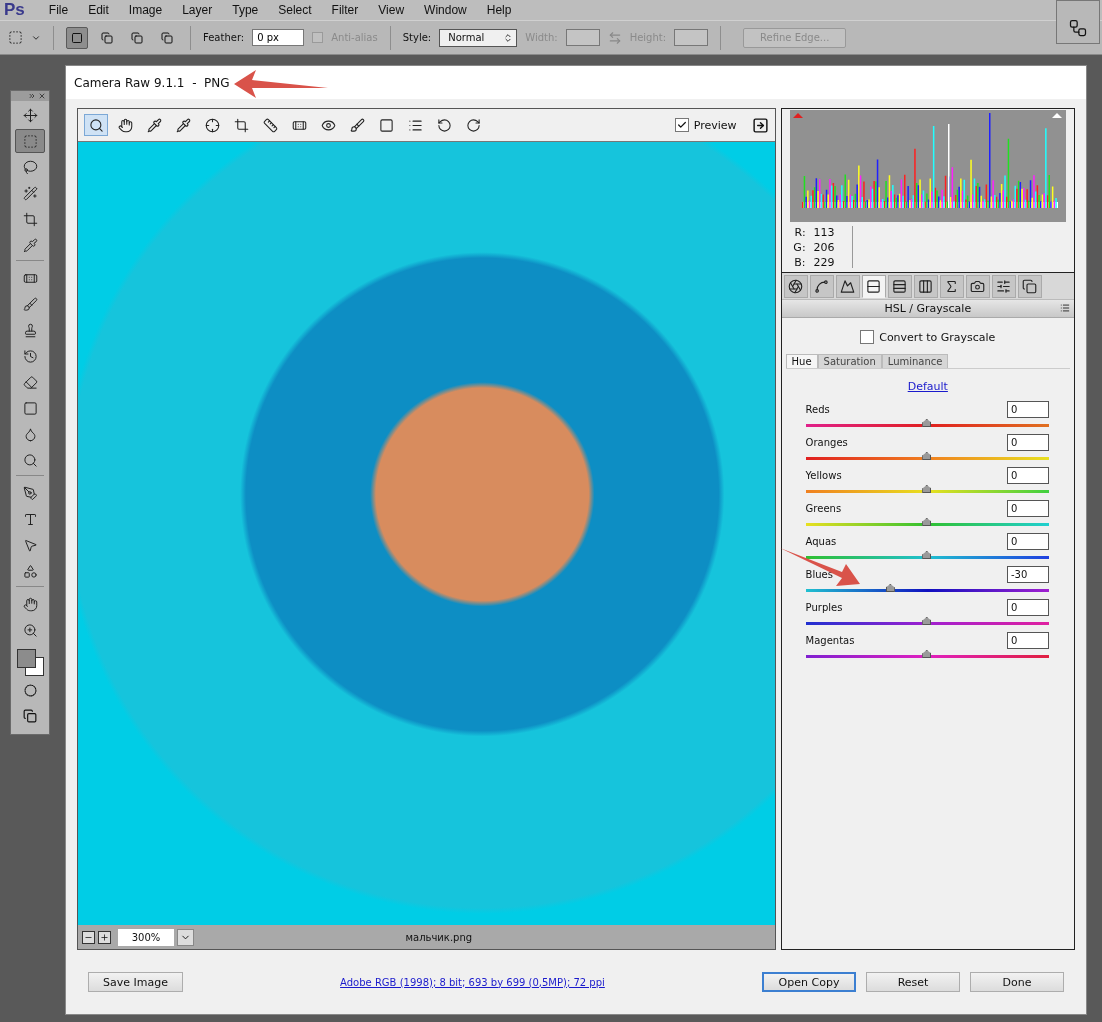  I want to click on square-icon, so click(386, 125).